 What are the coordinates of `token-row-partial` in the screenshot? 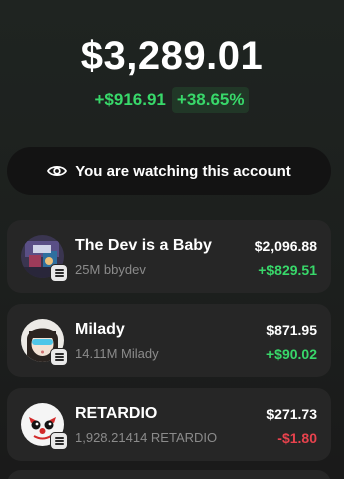 It's located at (169, 474).